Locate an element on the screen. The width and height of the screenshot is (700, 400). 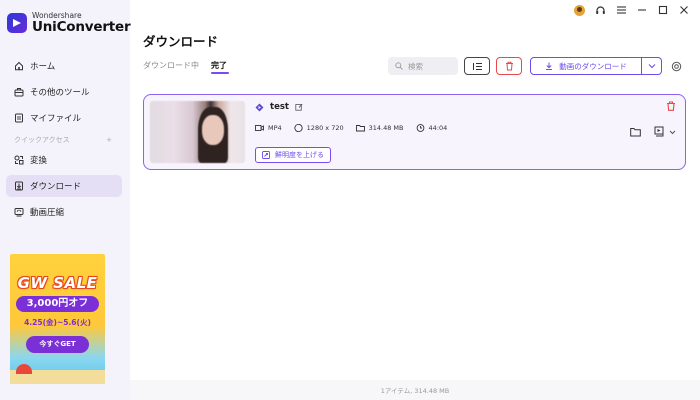
quick-access-add-button: + is located at coordinates (109, 140).